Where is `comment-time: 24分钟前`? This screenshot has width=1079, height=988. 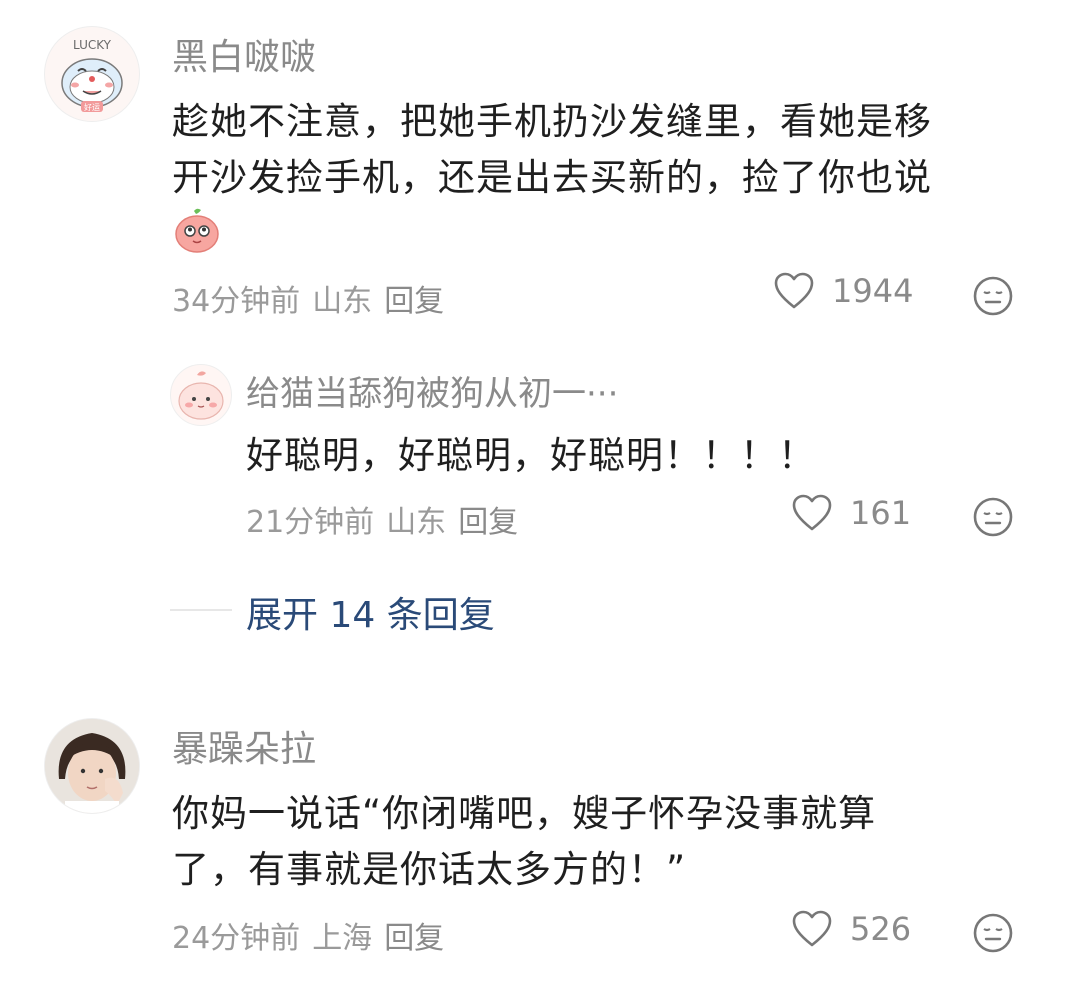
comment-time: 24分钟前 is located at coordinates (236, 938).